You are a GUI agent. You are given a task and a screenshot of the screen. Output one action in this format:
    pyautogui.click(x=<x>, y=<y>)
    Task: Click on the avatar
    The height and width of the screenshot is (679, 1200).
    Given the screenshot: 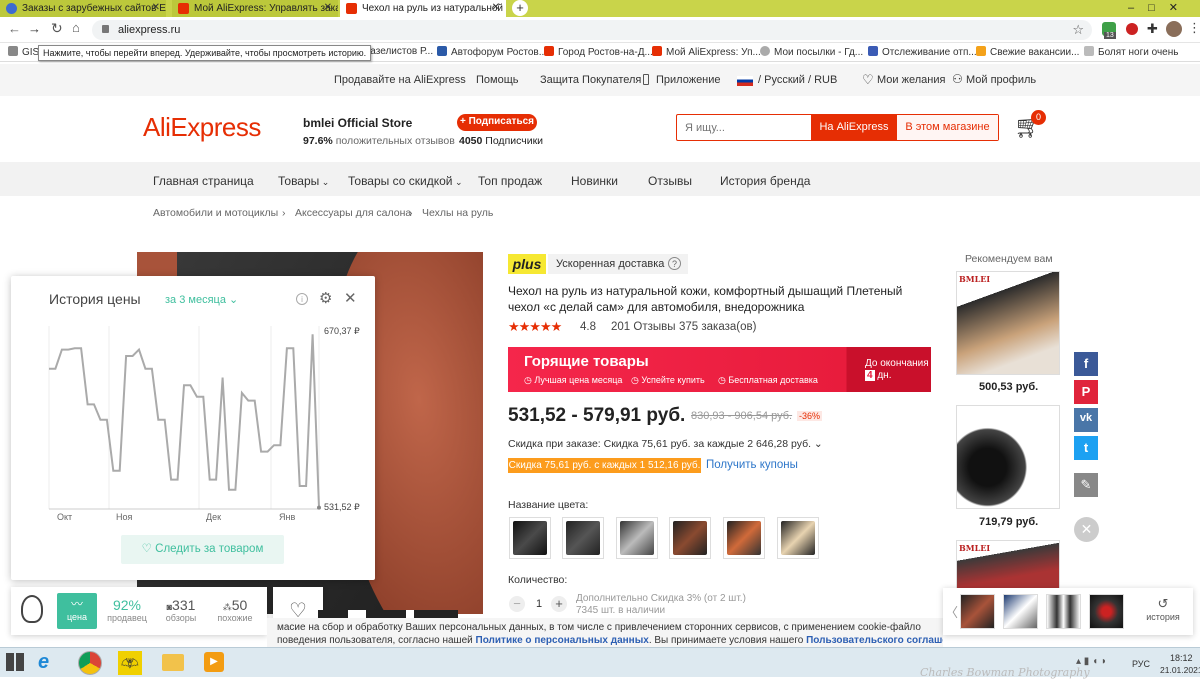 What is the action you would take?
    pyautogui.click(x=1174, y=29)
    